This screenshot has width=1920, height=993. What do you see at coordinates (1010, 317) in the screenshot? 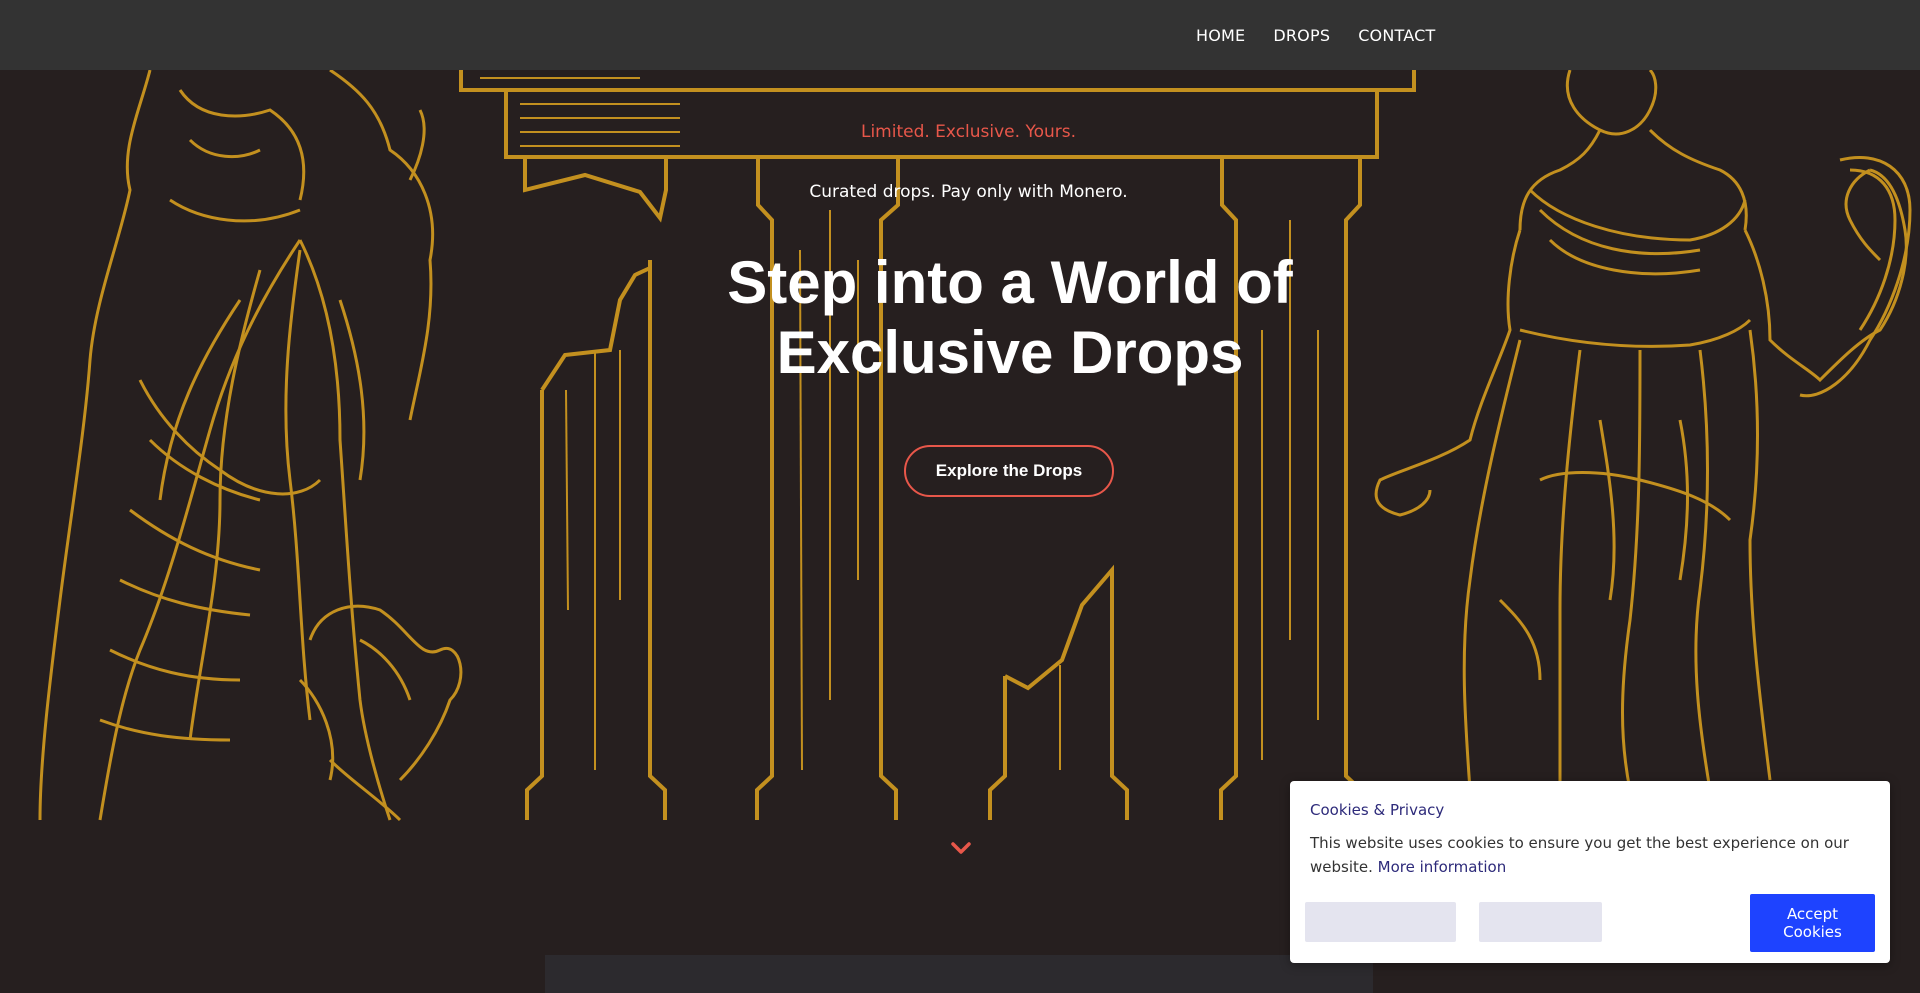
I see `hero-headline: Step into a World of Exclusive Drops` at bounding box center [1010, 317].